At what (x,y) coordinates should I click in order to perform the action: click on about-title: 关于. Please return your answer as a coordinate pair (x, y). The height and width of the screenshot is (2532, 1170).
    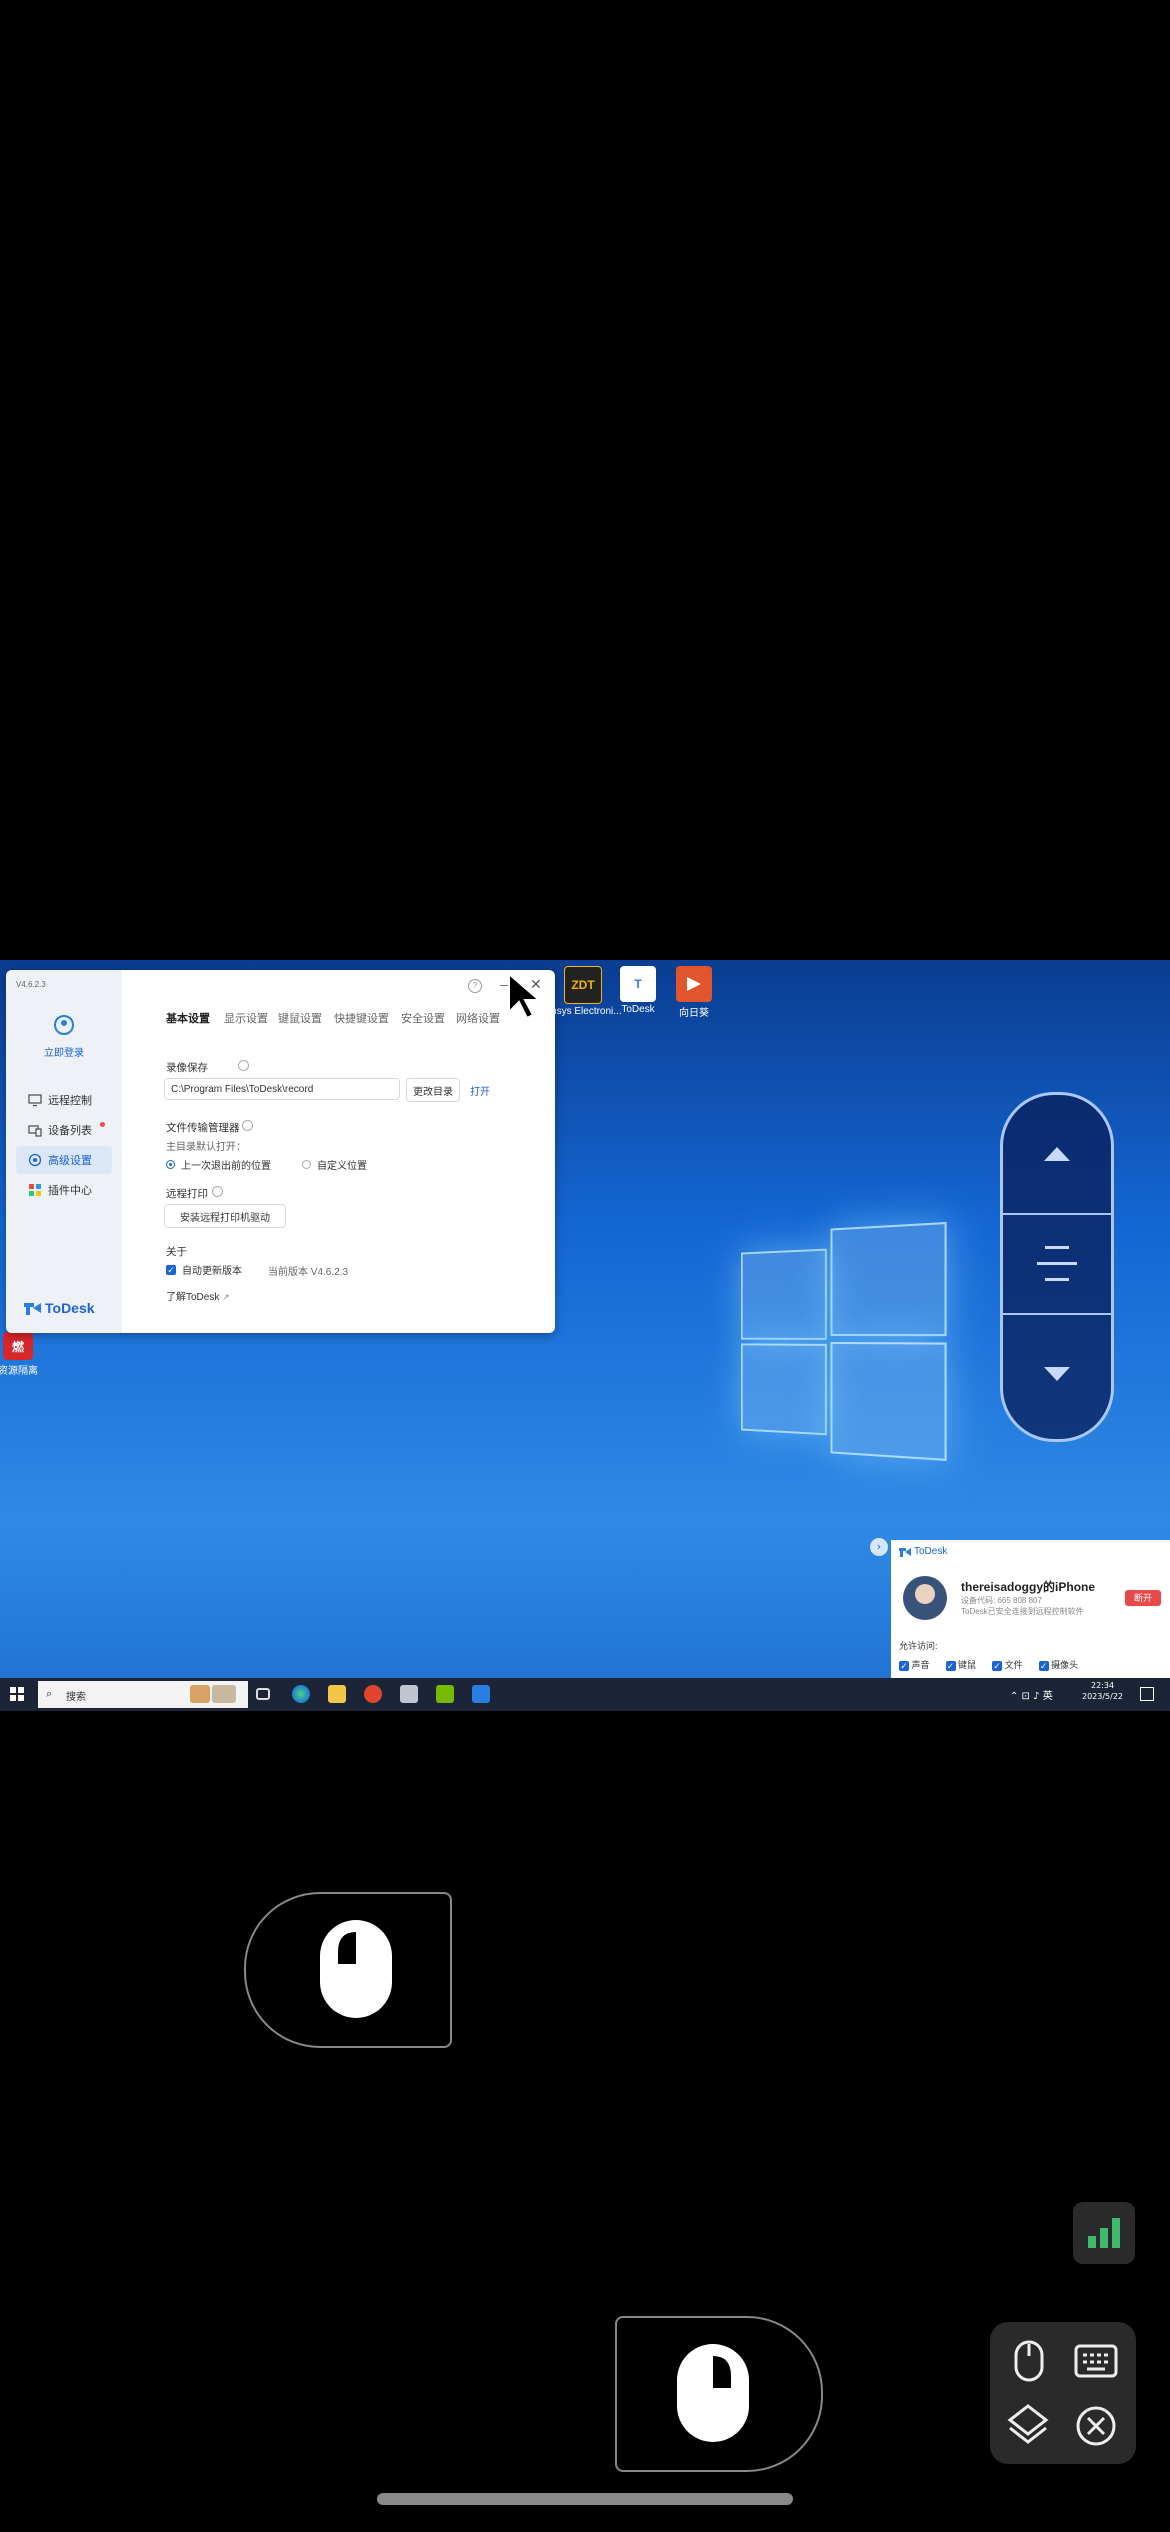
    Looking at the image, I should click on (176, 1252).